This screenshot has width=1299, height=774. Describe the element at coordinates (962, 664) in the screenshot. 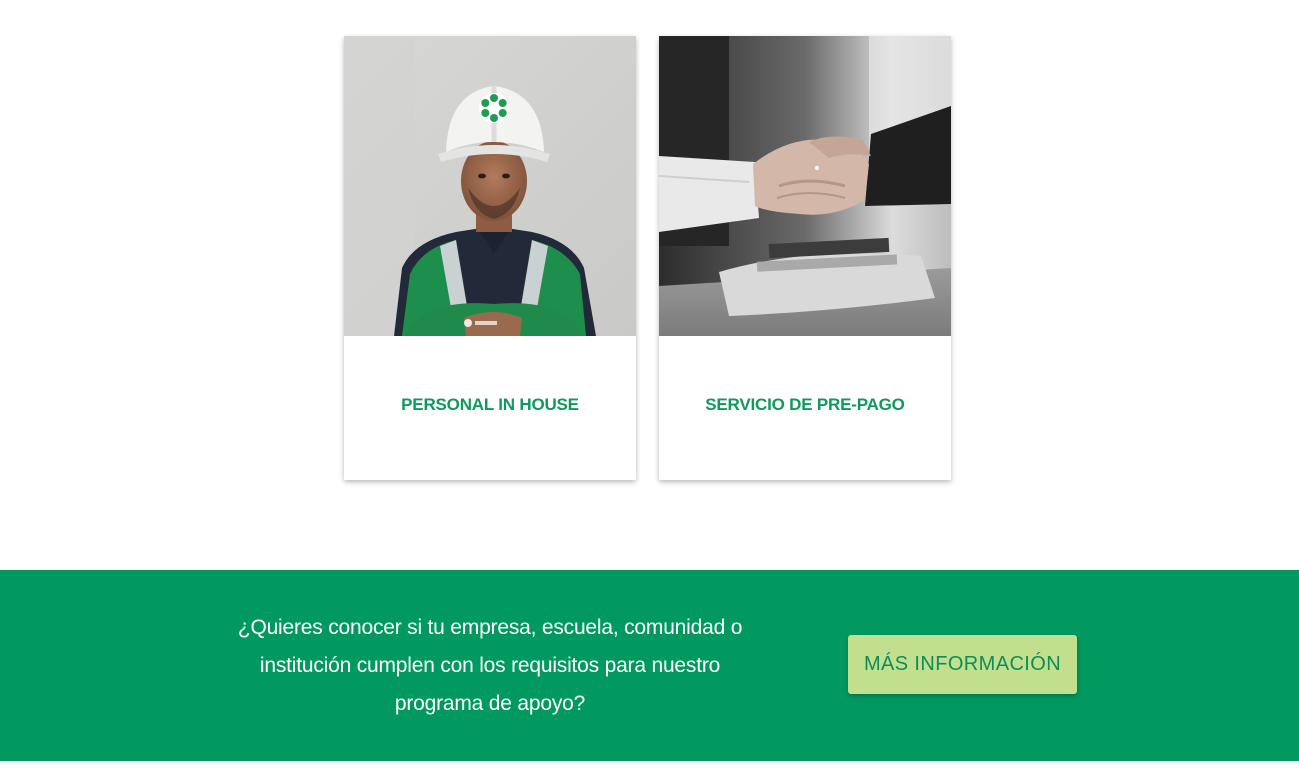

I see `mas-informacion-button: MÁS INFORMACIÓN` at that location.